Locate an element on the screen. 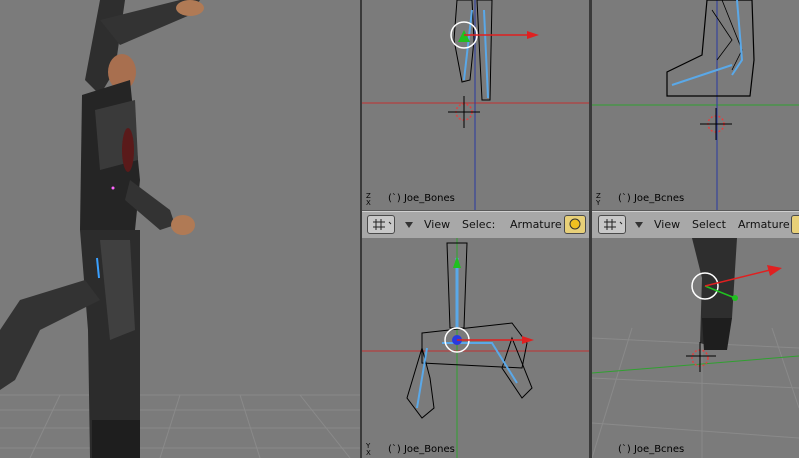  camera-viewport: (`) Joe_Bcnes is located at coordinates (695, 348).